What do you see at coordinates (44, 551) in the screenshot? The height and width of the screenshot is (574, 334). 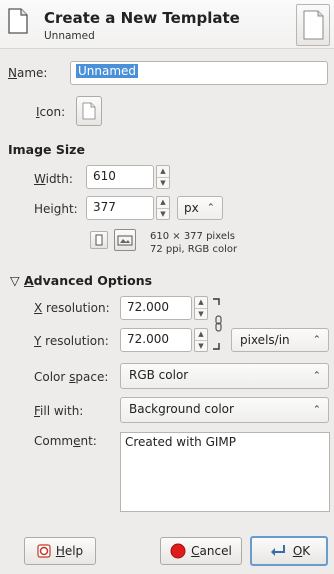 I see `help-icon` at bounding box center [44, 551].